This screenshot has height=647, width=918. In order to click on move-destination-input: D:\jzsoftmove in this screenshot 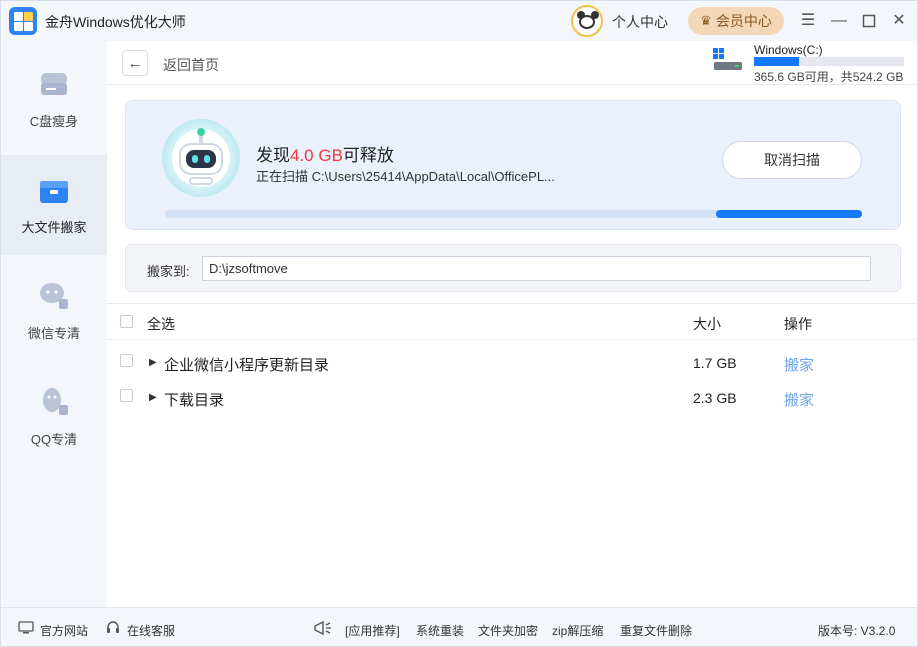, I will do `click(536, 268)`.